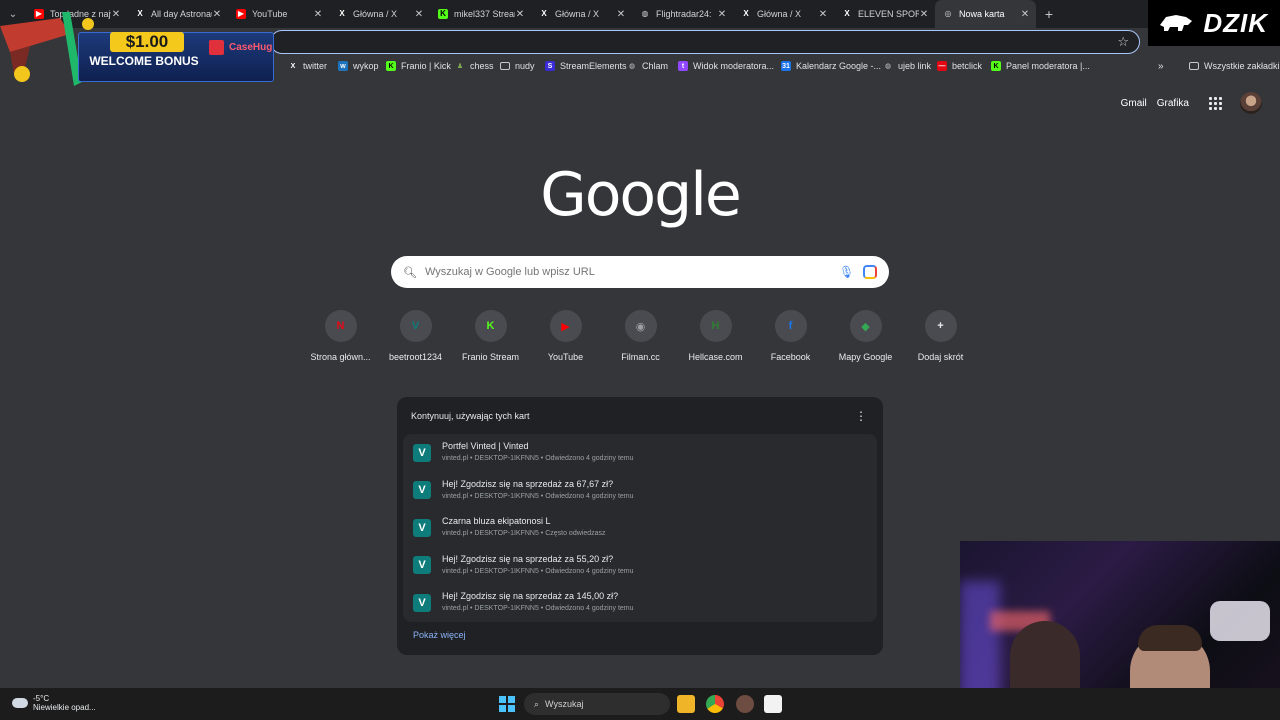 This screenshot has height=720, width=1280. Describe the element at coordinates (705, 42) in the screenshot. I see `address-bar: ☆` at that location.